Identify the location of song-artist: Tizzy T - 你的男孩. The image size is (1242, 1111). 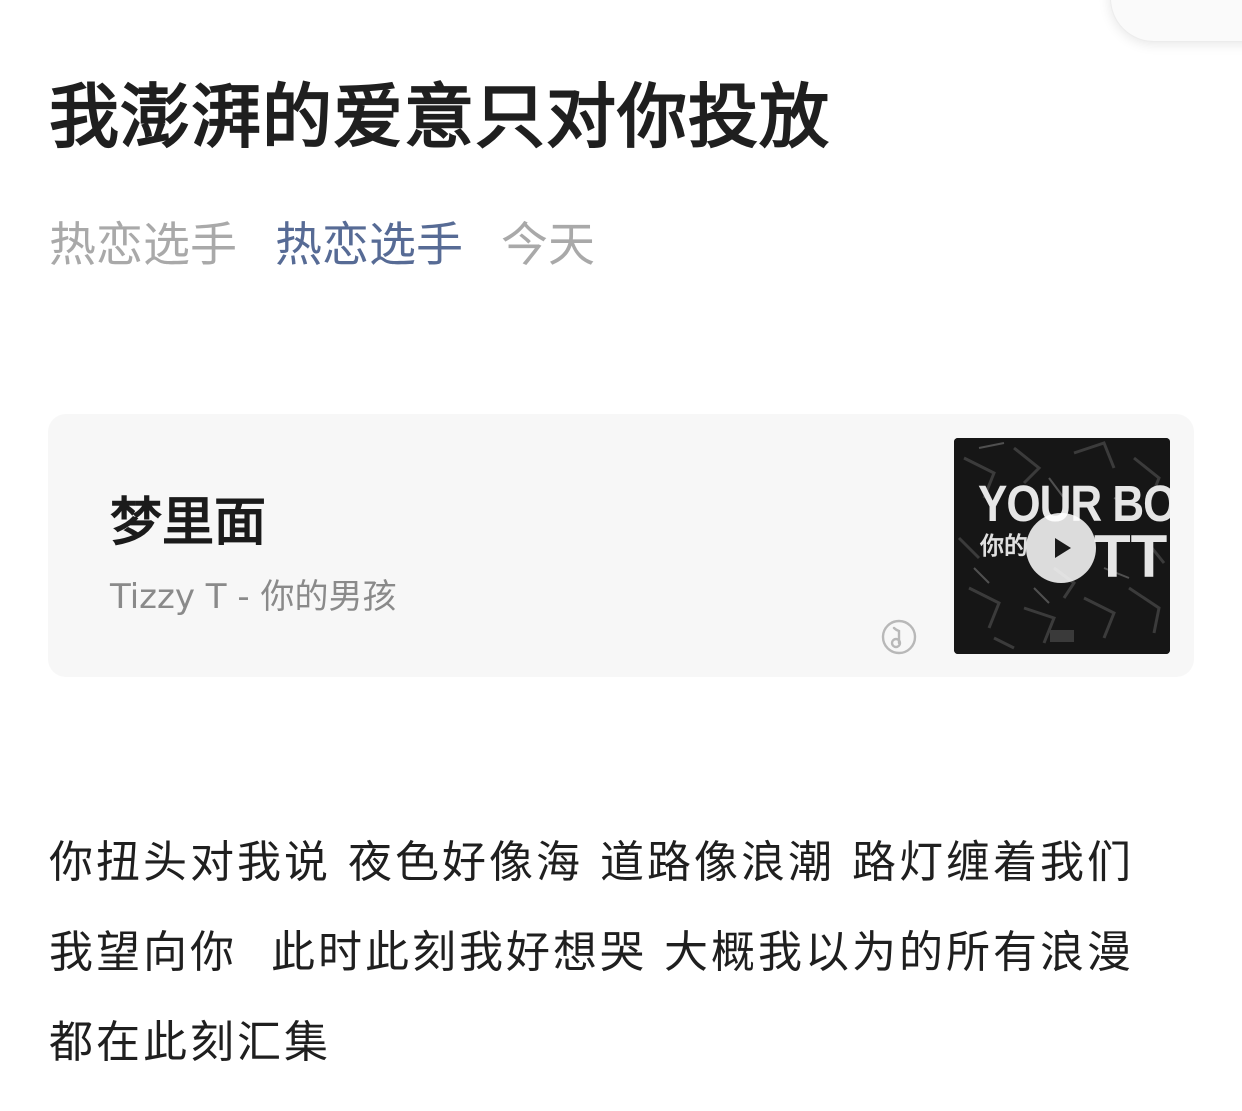
(253, 597).